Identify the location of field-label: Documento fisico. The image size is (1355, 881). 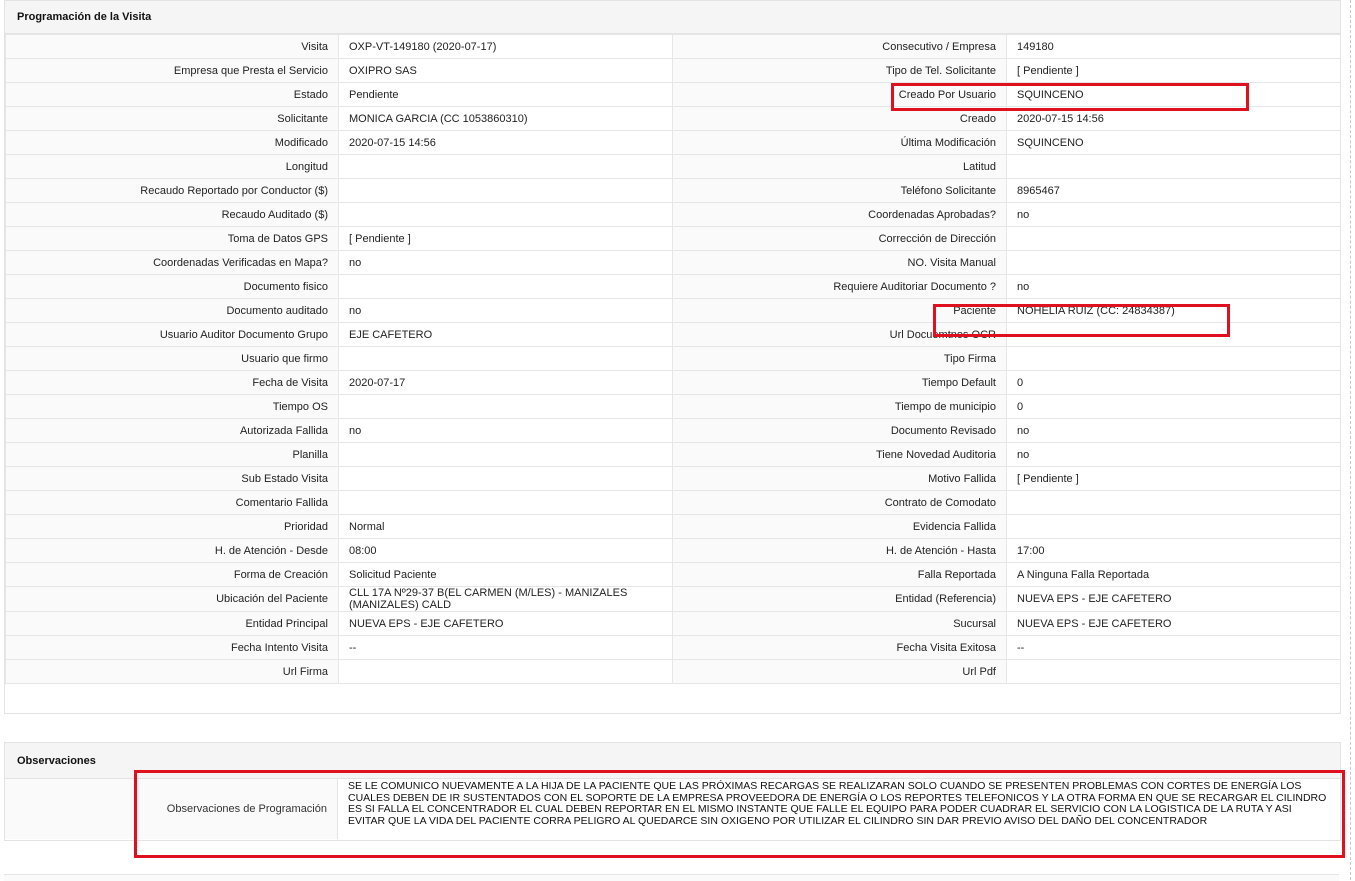
(172, 286).